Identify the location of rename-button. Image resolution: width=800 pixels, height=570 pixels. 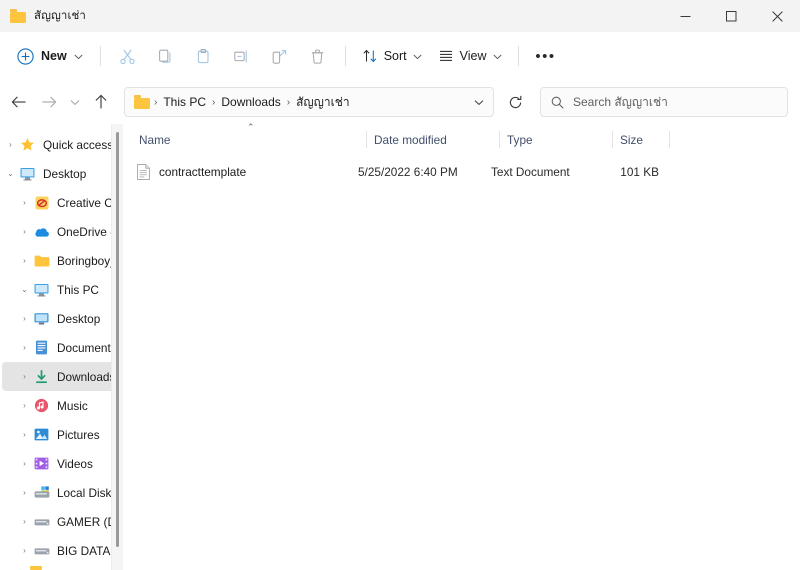
(242, 56).